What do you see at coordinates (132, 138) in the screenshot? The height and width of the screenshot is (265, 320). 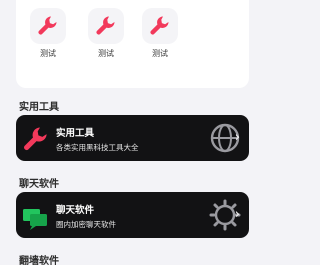 I see `tools-category-card: 实用工具 各类实用黑科技工具大全 ›` at bounding box center [132, 138].